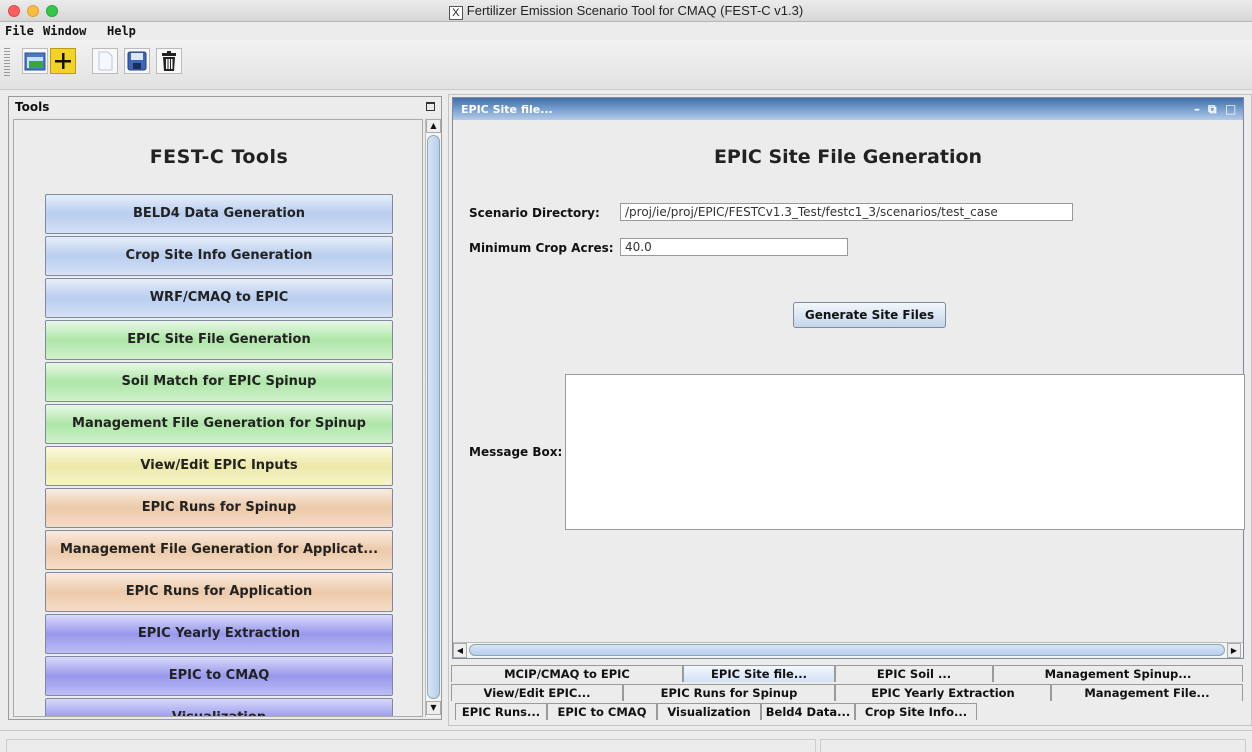  I want to click on trash-icon, so click(169, 61).